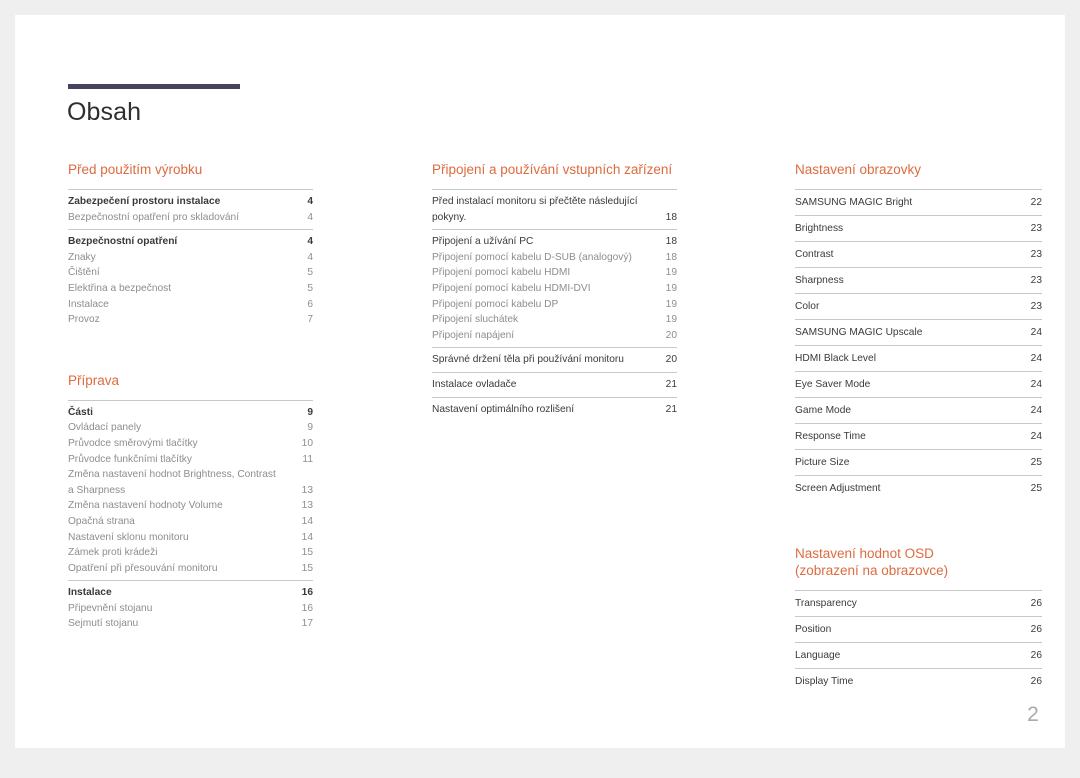 Image resolution: width=1080 pixels, height=778 pixels. I want to click on toc-entry-page: 19, so click(671, 273).